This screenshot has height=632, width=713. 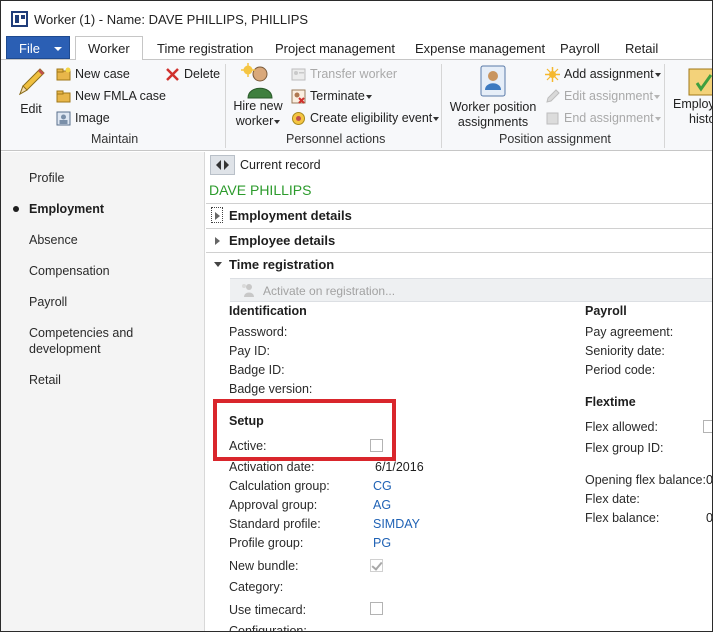 I want to click on edit-button: Edit, so click(x=31, y=90).